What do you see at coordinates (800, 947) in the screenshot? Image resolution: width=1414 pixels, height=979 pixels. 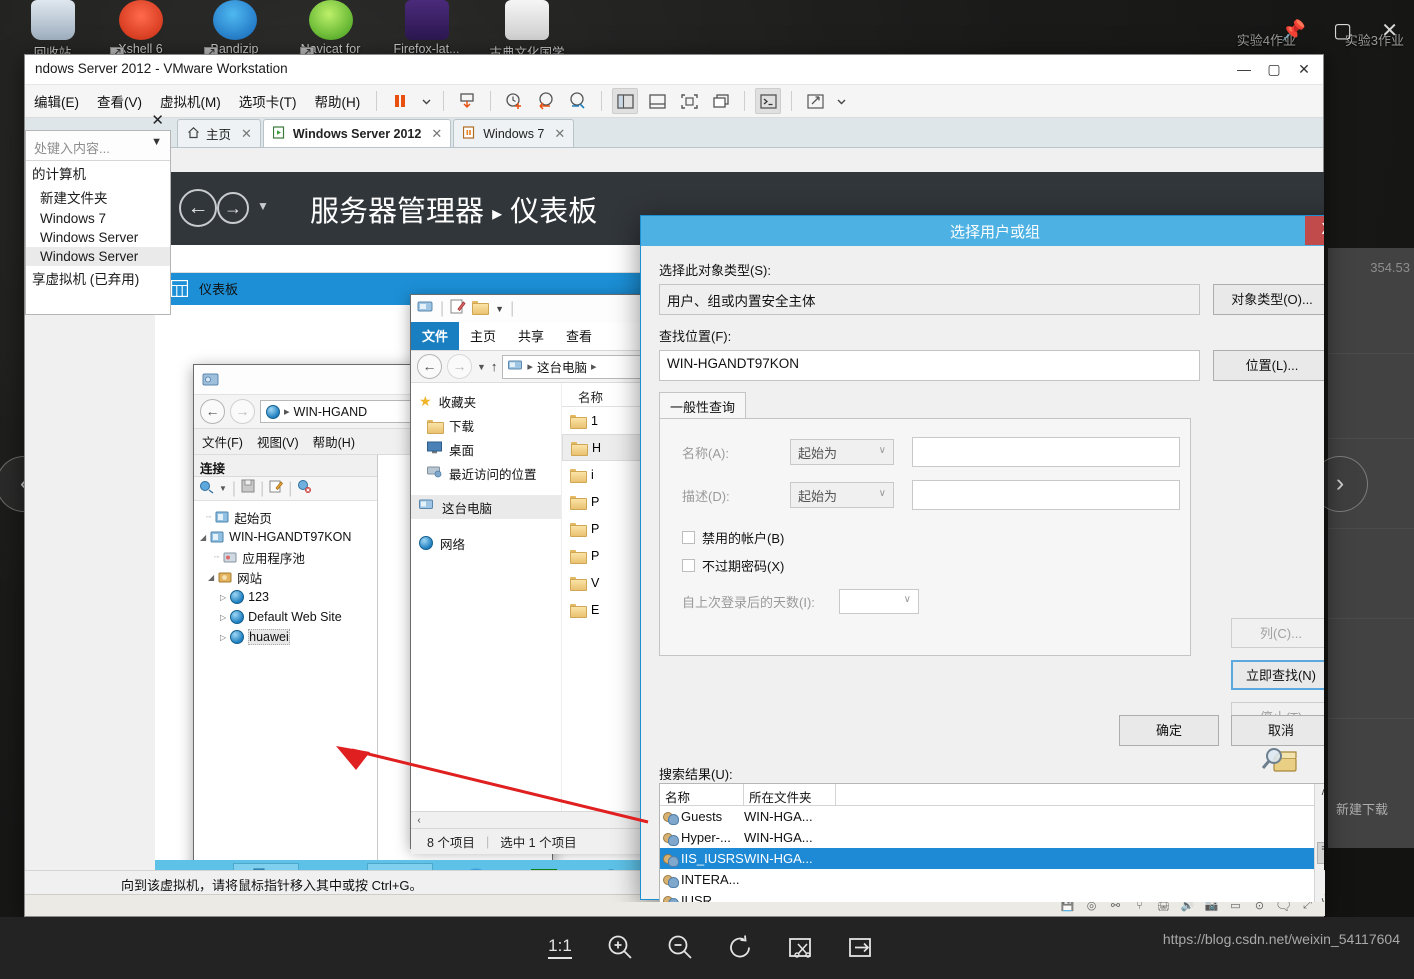 I see `crop-button` at bounding box center [800, 947].